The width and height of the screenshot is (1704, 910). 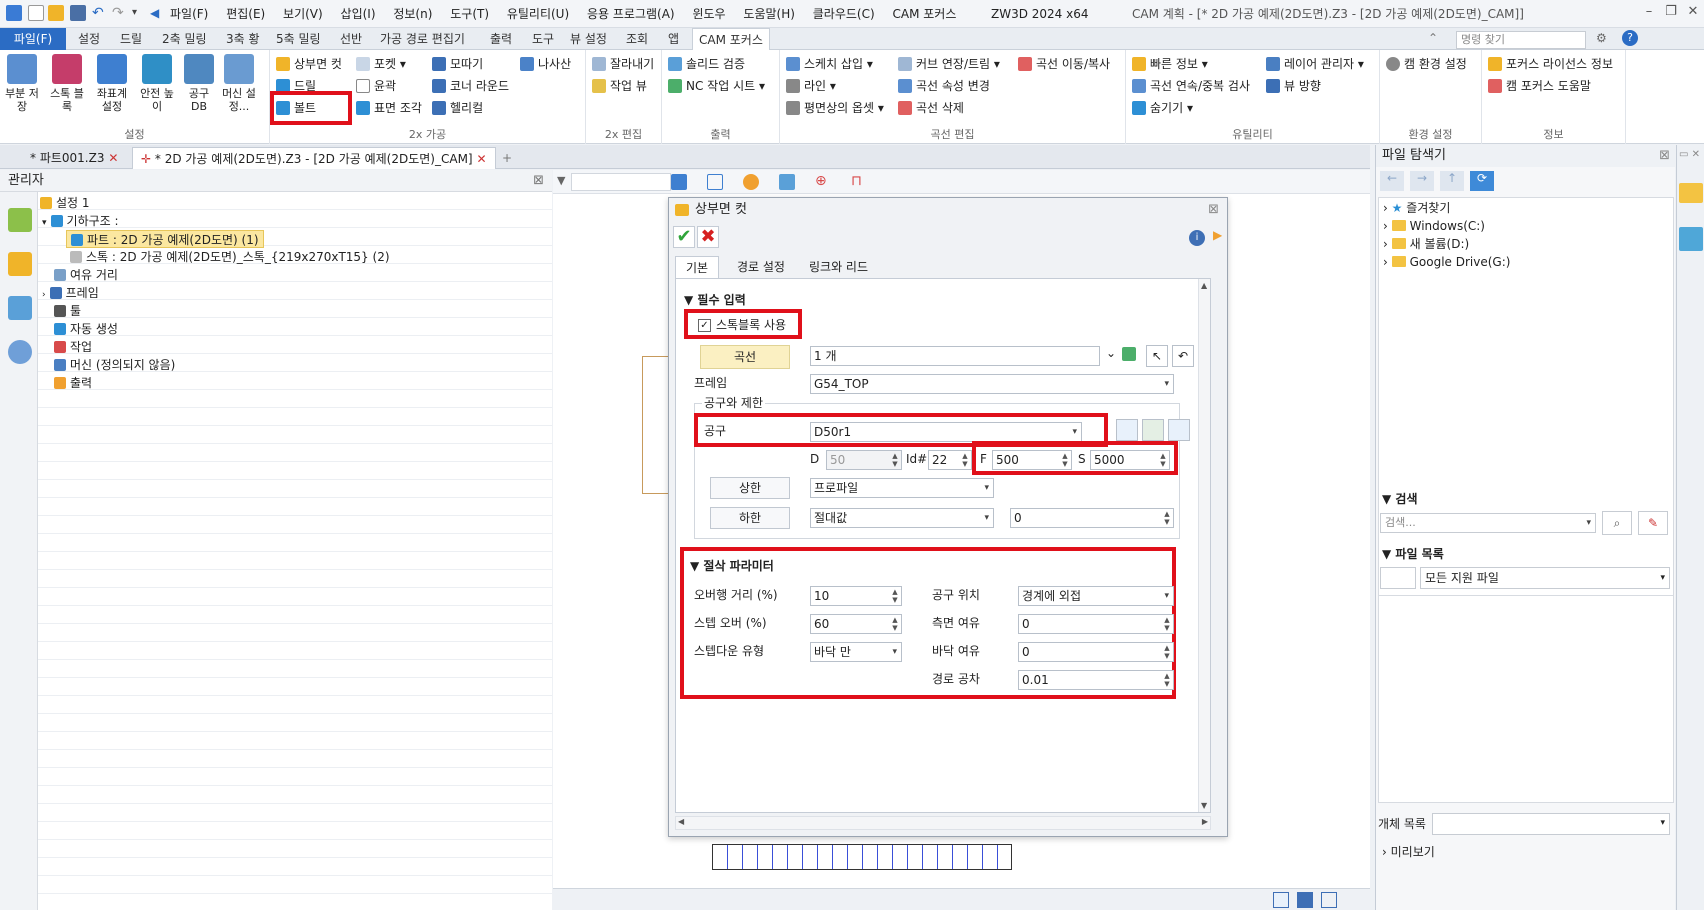 What do you see at coordinates (67, 83) in the screenshot?
I see `stock-block-button: 스톡 블록` at bounding box center [67, 83].